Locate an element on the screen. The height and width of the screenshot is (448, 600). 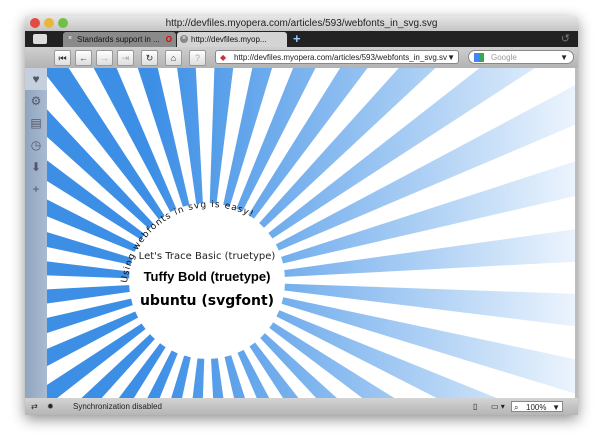
back-button: ← is located at coordinates (83, 58).